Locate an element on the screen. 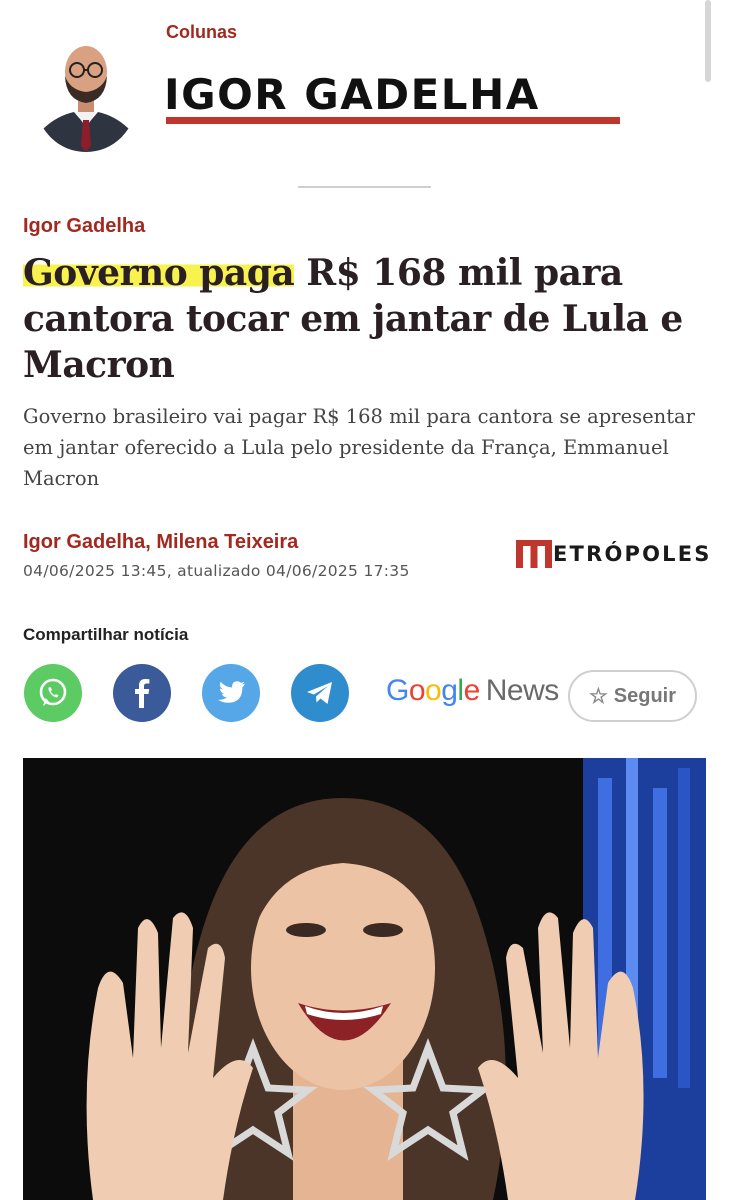 Image resolution: width=729 pixels, height=1200 pixels. article-kicker: Igor Gadelha is located at coordinates (84, 226).